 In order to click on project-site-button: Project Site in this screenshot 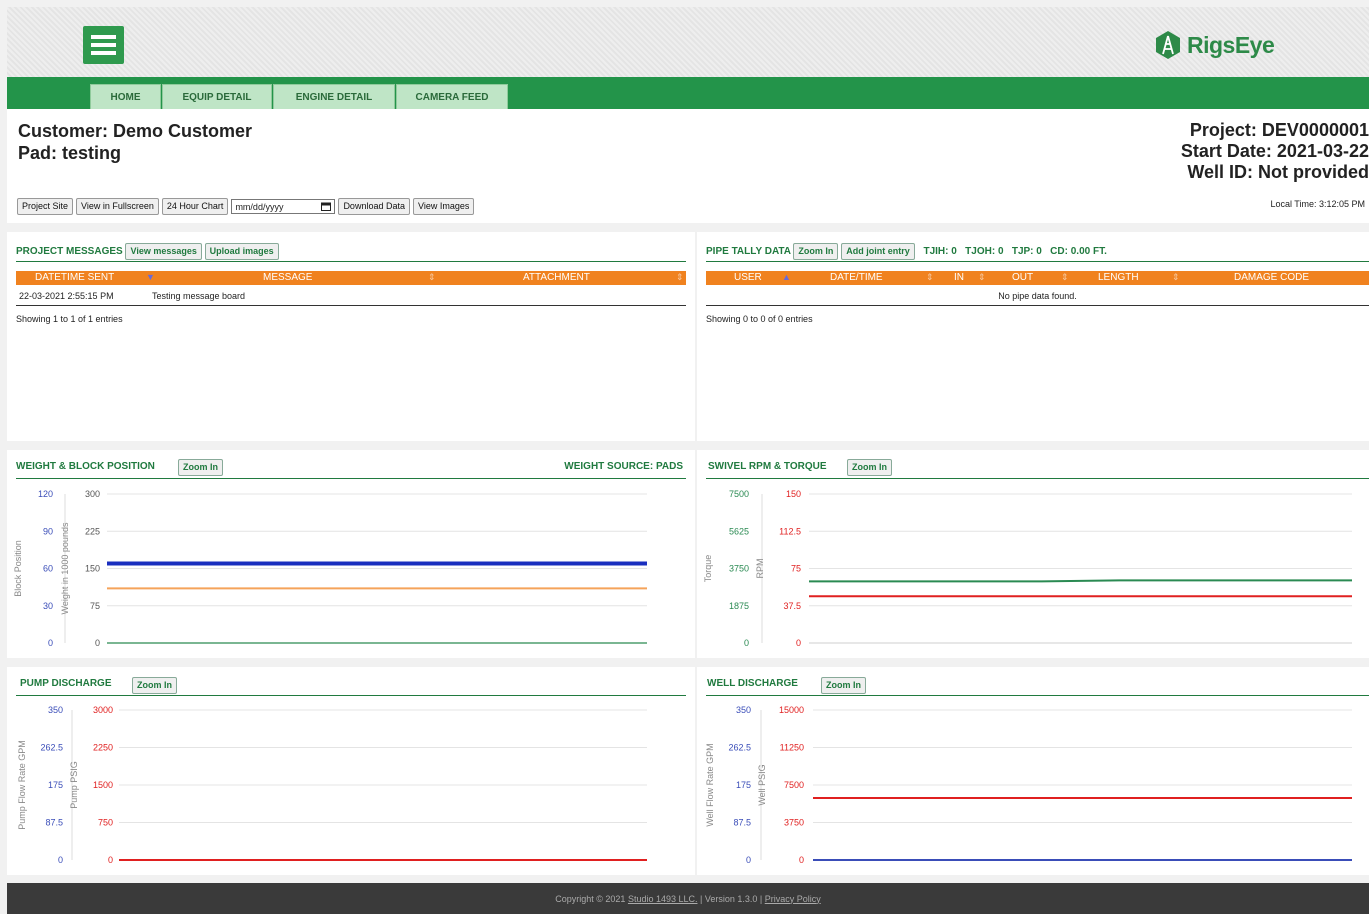, I will do `click(45, 206)`.